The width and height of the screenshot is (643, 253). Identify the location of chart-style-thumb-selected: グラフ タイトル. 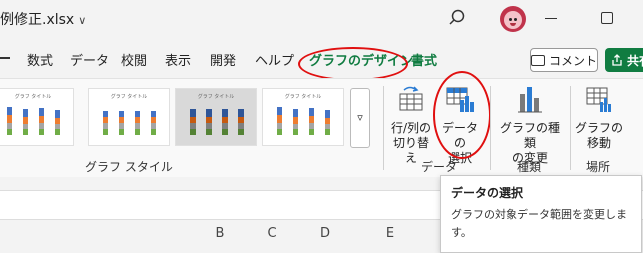
(216, 117).